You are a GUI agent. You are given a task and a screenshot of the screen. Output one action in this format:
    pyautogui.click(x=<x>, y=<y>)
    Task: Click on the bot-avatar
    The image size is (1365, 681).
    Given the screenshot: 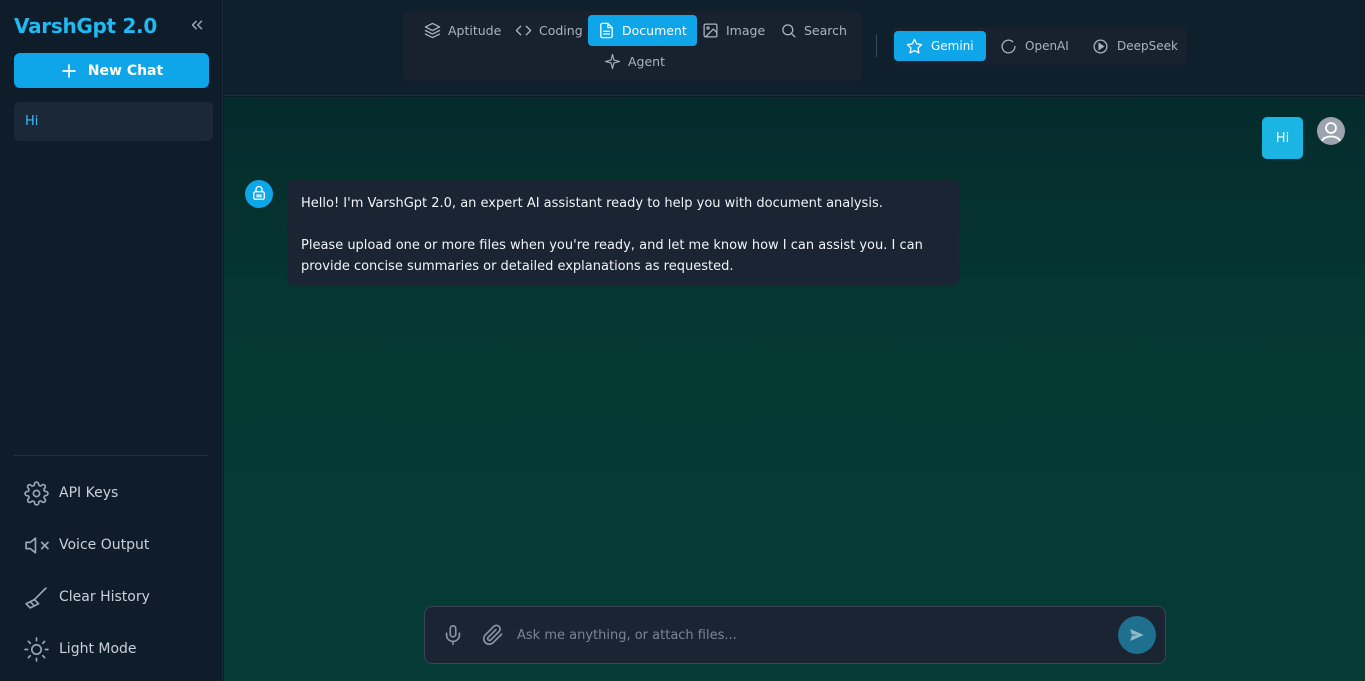 What is the action you would take?
    pyautogui.click(x=259, y=194)
    